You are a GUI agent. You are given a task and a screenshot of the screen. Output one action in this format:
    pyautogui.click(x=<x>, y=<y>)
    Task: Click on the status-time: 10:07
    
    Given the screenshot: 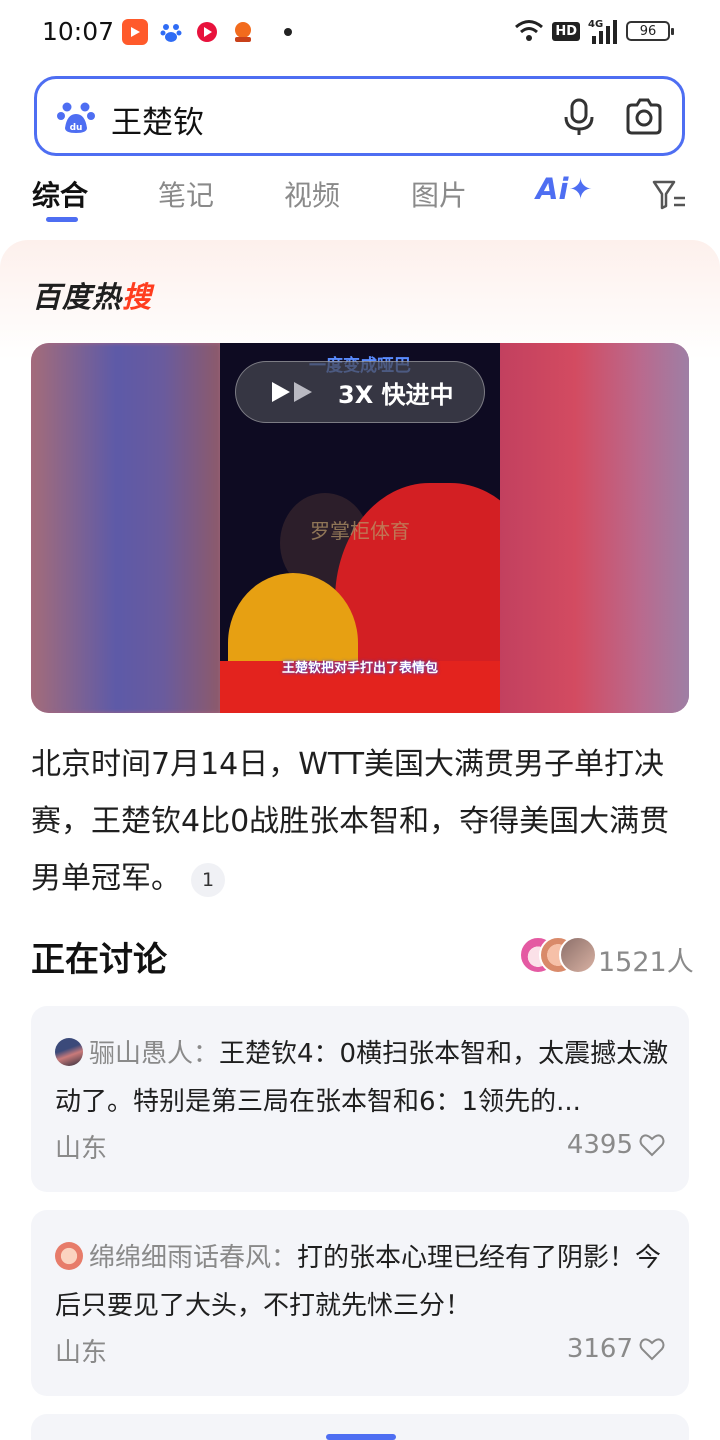 What is the action you would take?
    pyautogui.click(x=78, y=31)
    